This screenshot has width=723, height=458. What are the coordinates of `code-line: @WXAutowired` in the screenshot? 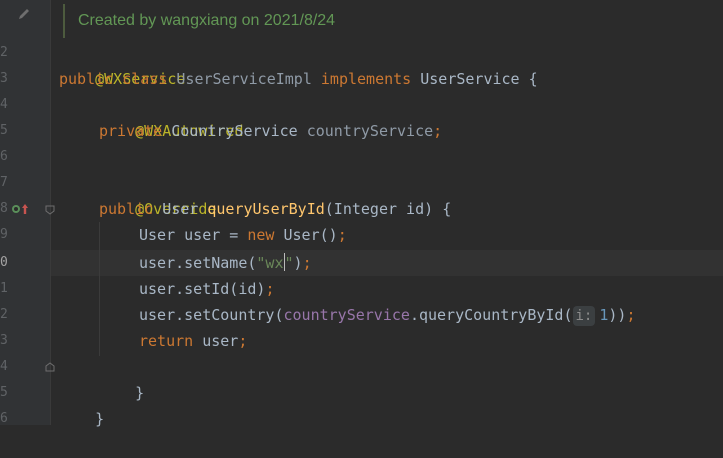 It's located at (171, 116).